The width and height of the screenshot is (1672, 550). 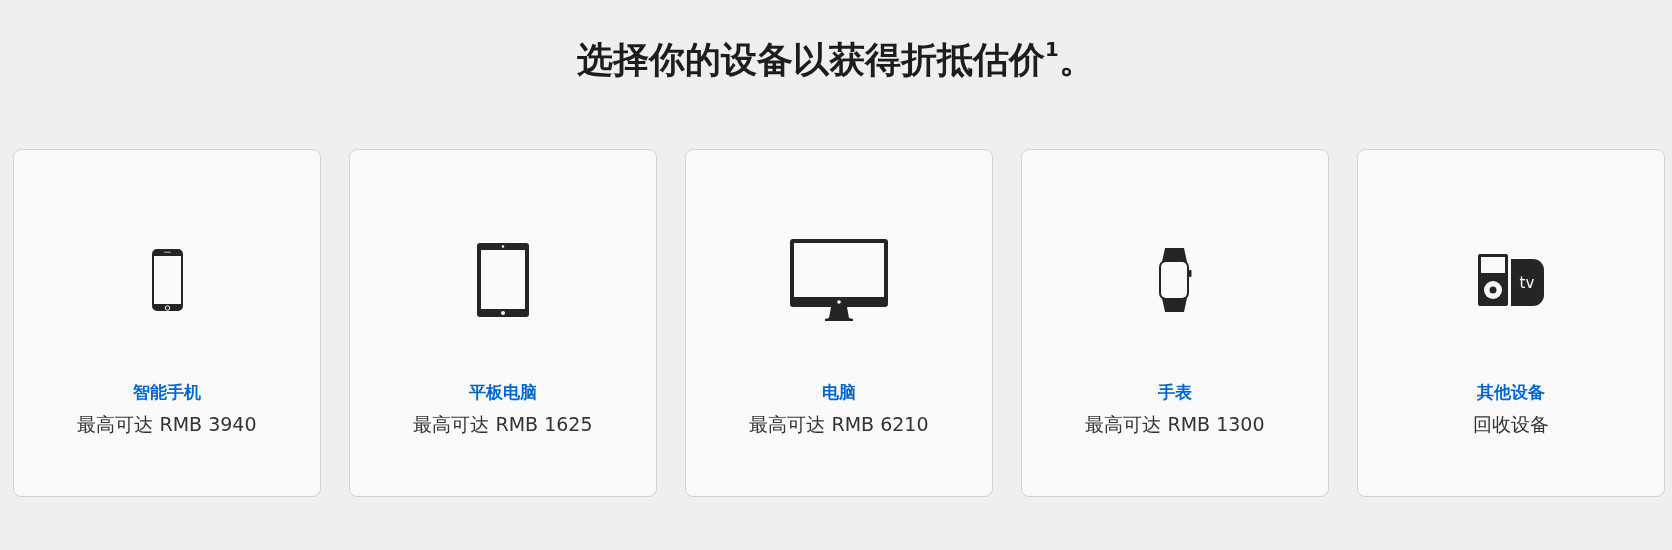 What do you see at coordinates (503, 424) in the screenshot?
I see `trade-in-value: 最高可达 RMB 1625` at bounding box center [503, 424].